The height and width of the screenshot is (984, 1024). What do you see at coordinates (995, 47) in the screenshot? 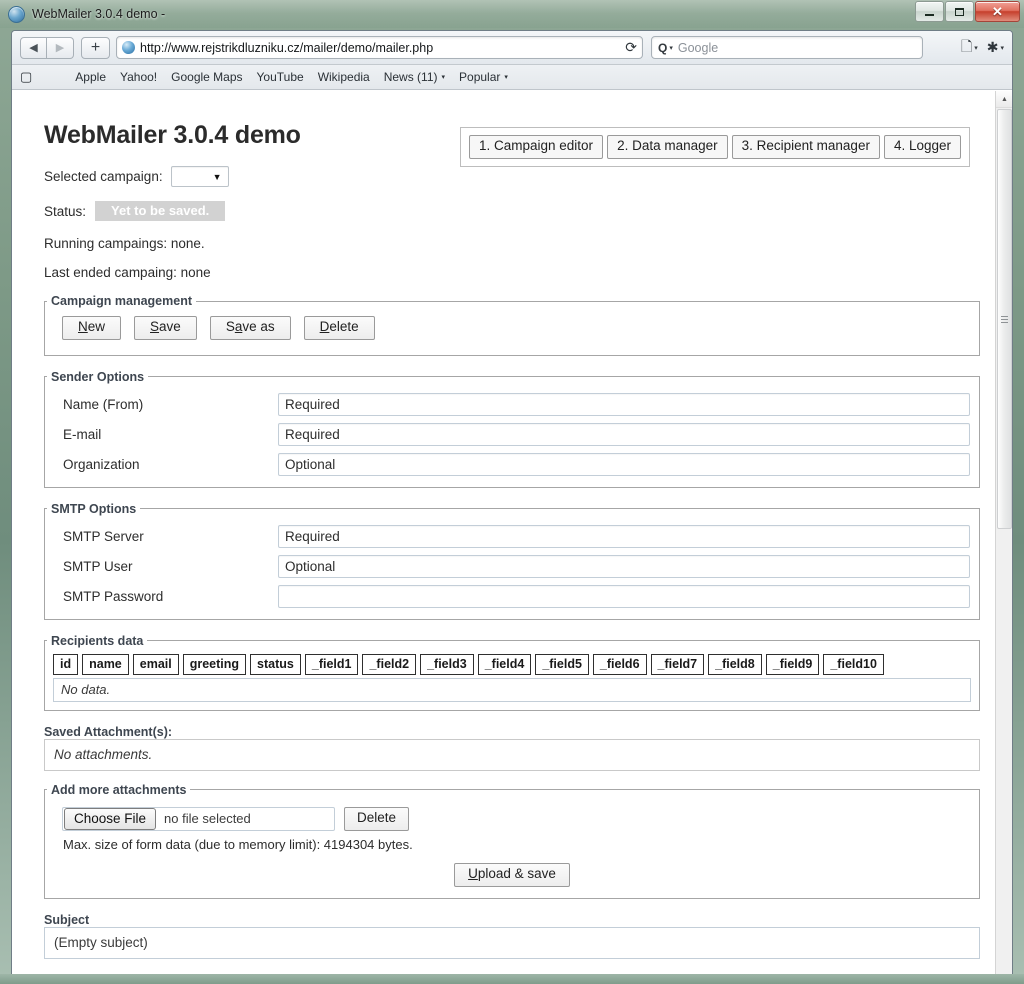
I see `settings-button: ✱ ▾` at bounding box center [995, 47].